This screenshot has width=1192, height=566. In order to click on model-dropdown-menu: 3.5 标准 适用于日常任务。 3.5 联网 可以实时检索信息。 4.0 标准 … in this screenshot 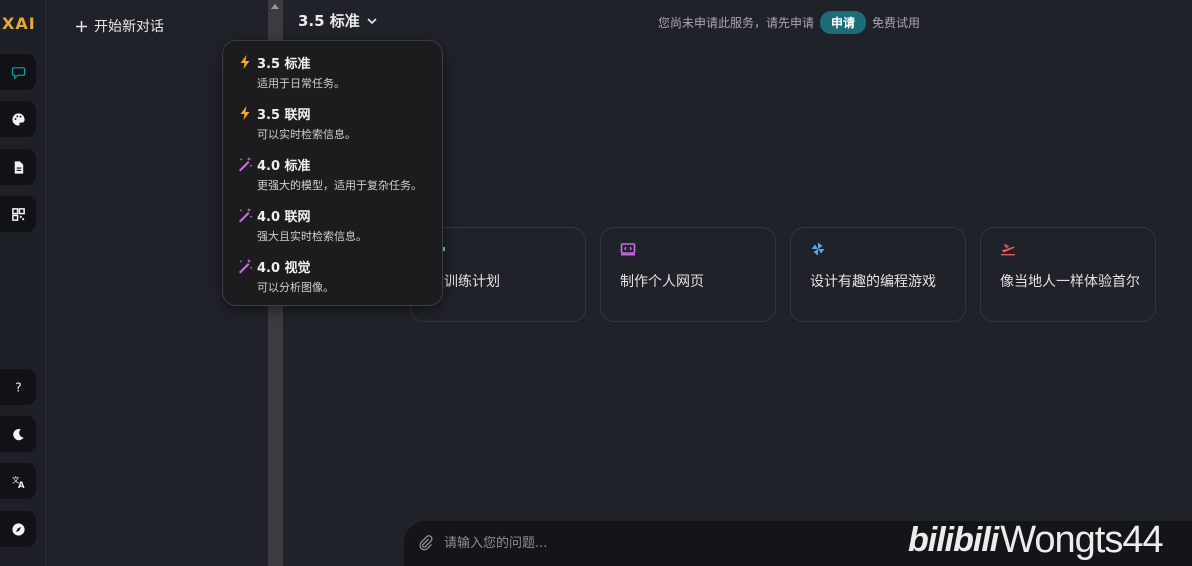, I will do `click(332, 173)`.